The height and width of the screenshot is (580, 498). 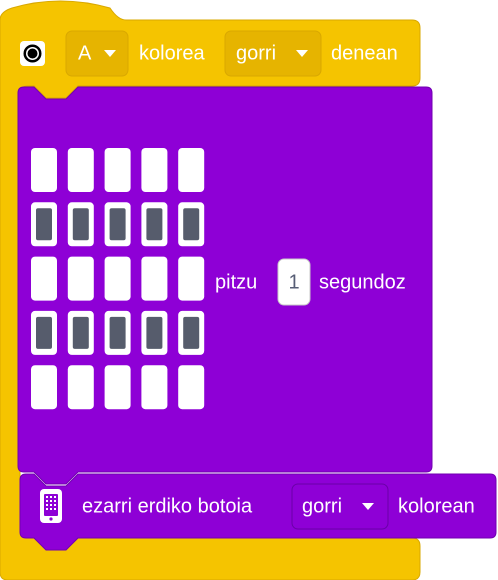 I want to click on seconds-value: 1, so click(x=293, y=282).